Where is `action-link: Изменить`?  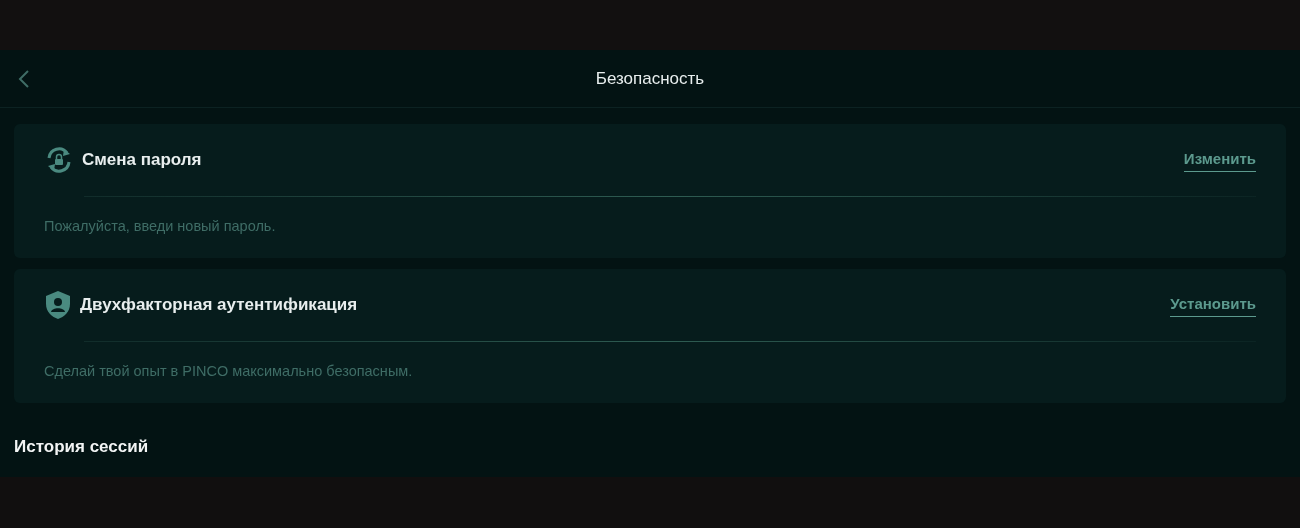
action-link: Изменить is located at coordinates (1219, 160).